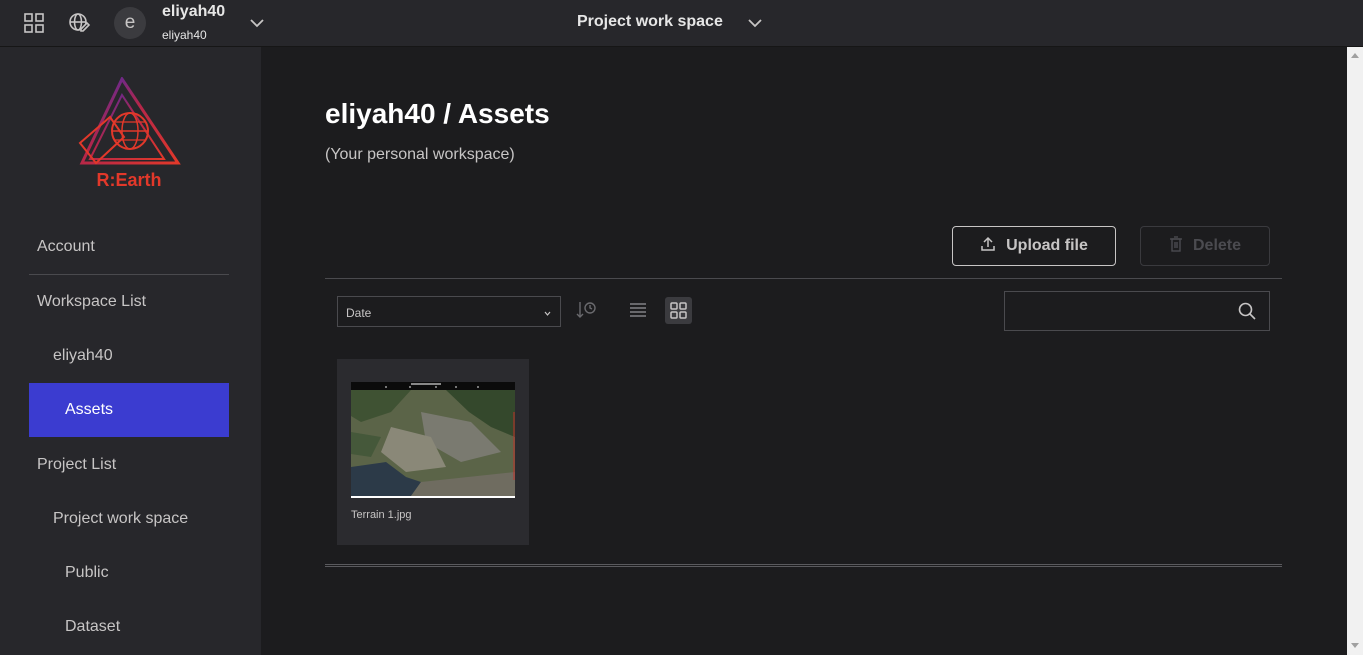 Image resolution: width=1363 pixels, height=655 pixels. Describe the element at coordinates (1137, 311) in the screenshot. I see `search-input` at that location.